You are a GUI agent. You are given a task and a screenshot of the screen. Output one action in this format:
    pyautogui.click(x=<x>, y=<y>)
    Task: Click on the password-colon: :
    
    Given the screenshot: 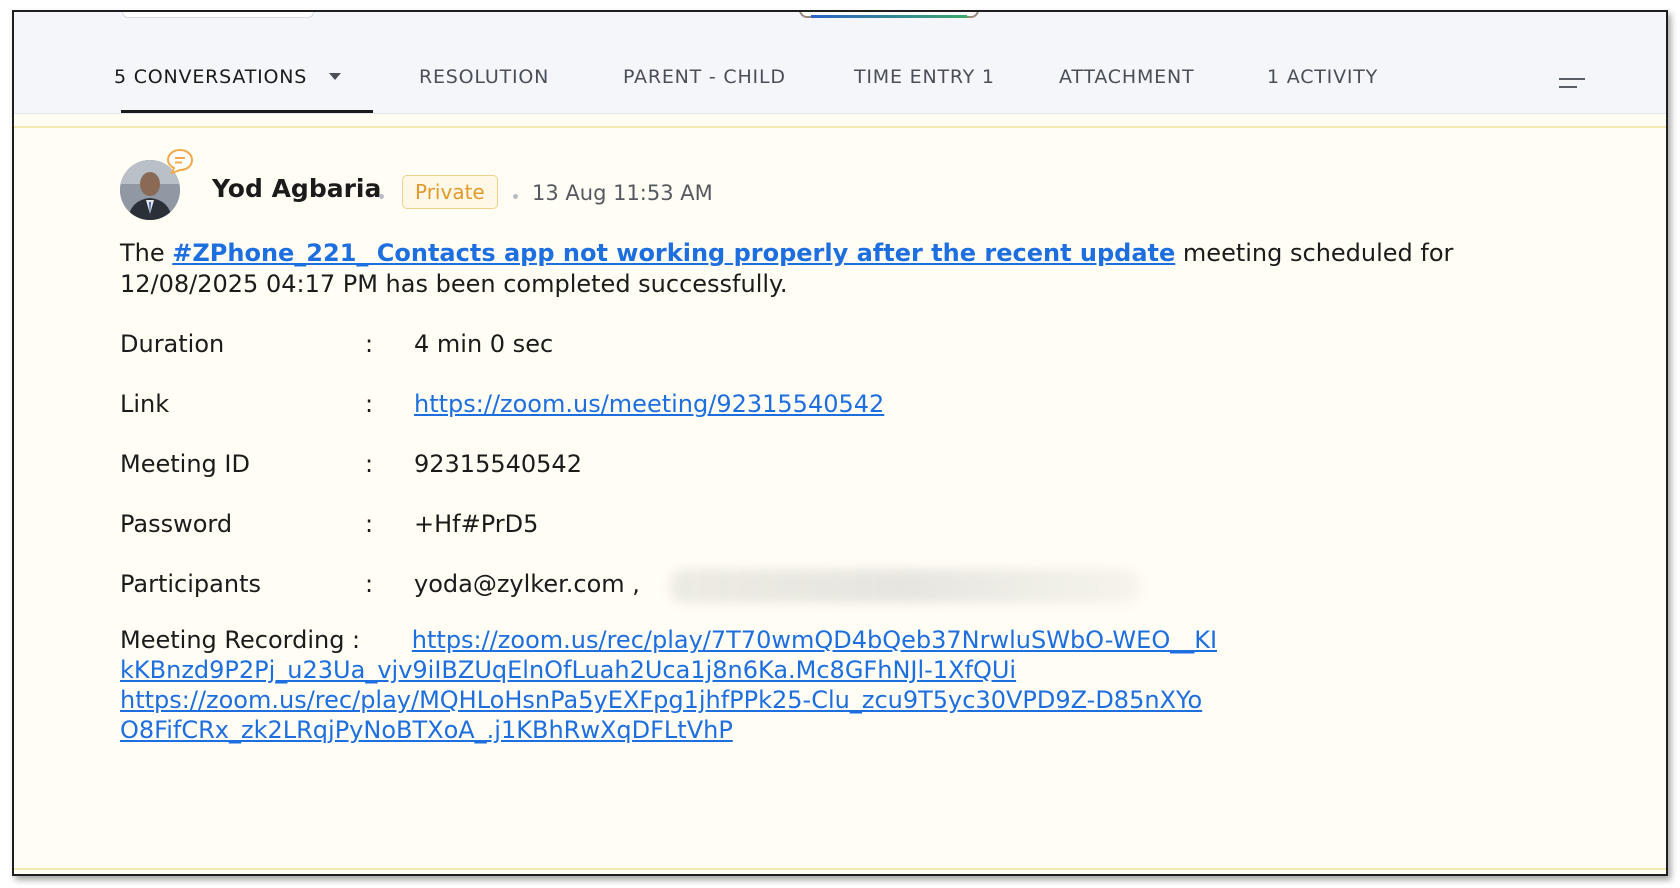 What is the action you would take?
    pyautogui.click(x=369, y=524)
    